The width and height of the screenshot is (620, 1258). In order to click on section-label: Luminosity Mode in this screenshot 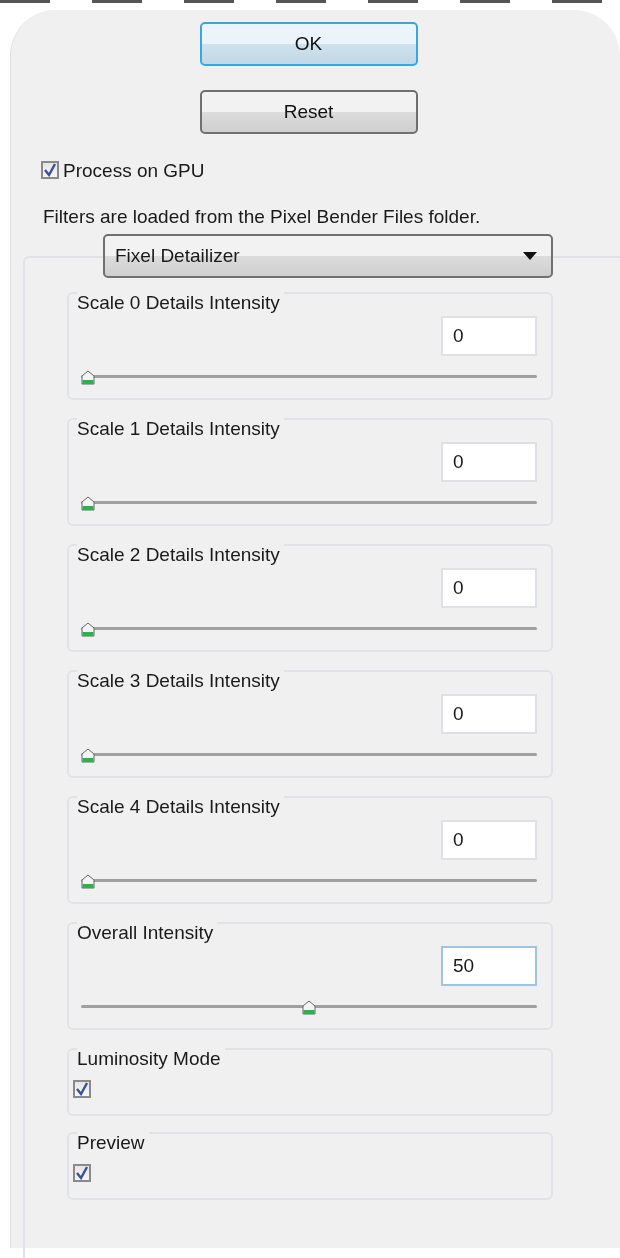, I will do `click(151, 1059)`.